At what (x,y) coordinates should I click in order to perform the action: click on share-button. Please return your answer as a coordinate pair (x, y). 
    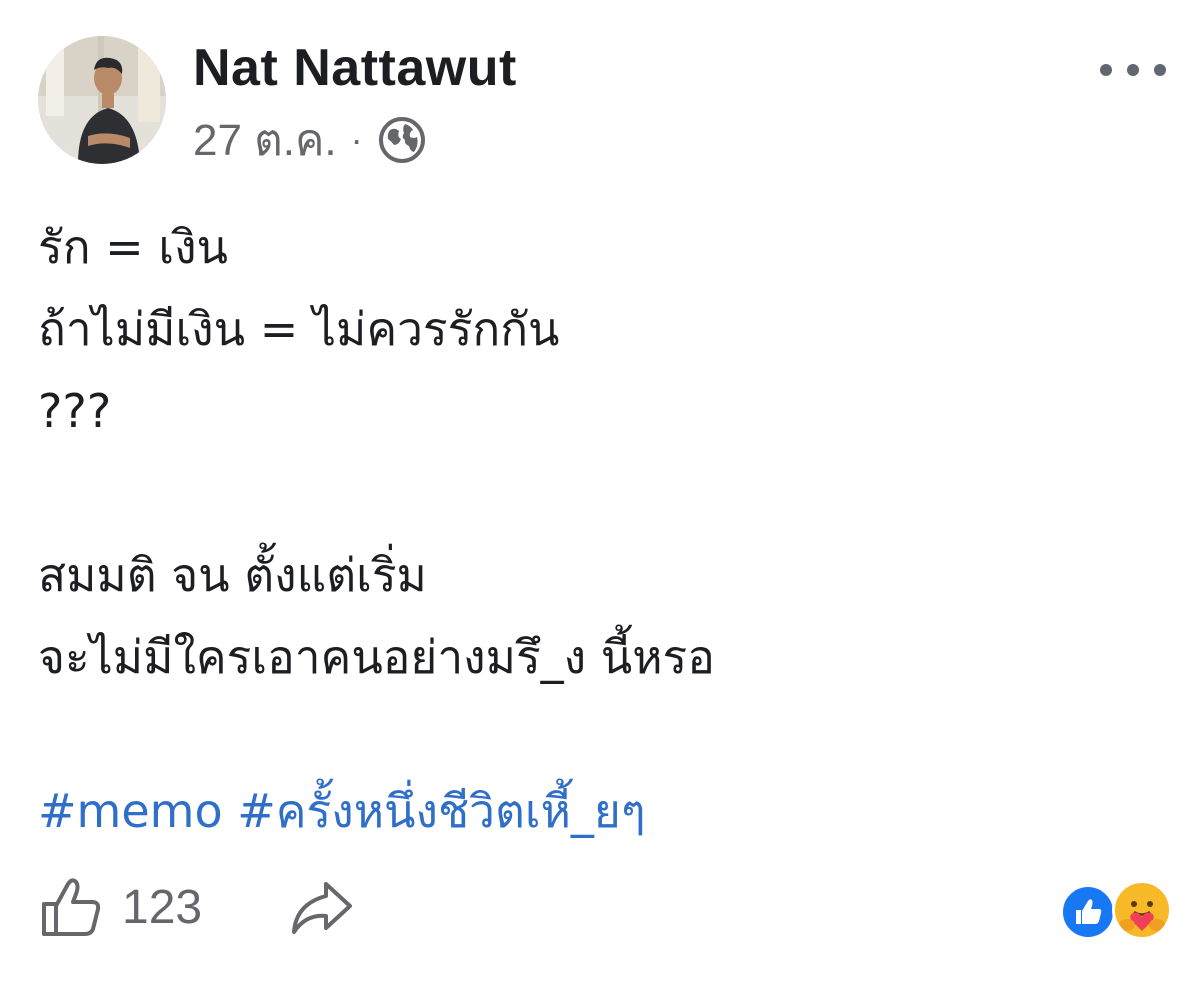
    Looking at the image, I should click on (321, 907).